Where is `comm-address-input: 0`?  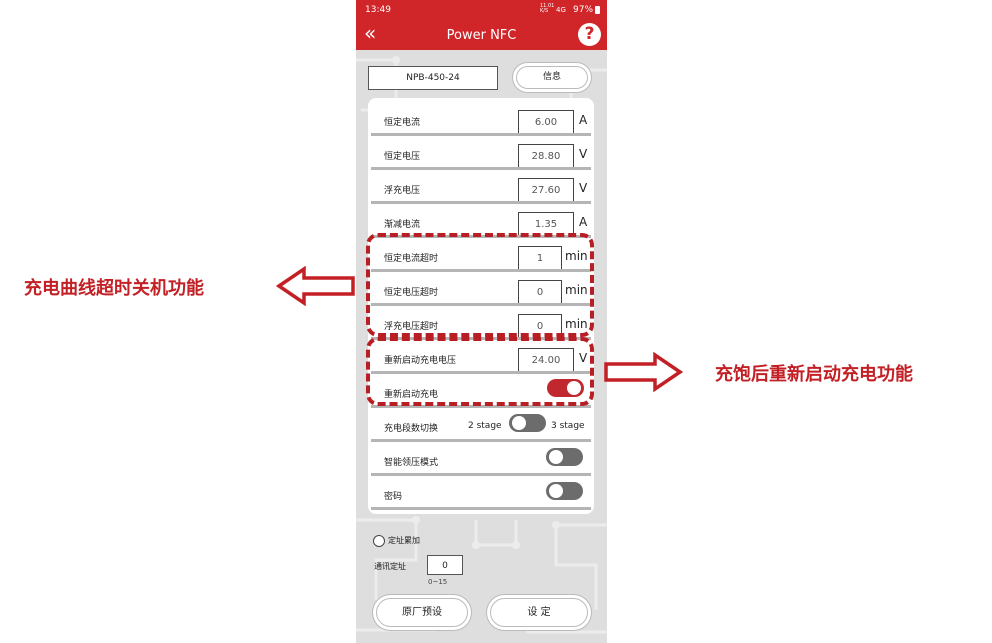
comm-address-input: 0 is located at coordinates (445, 565).